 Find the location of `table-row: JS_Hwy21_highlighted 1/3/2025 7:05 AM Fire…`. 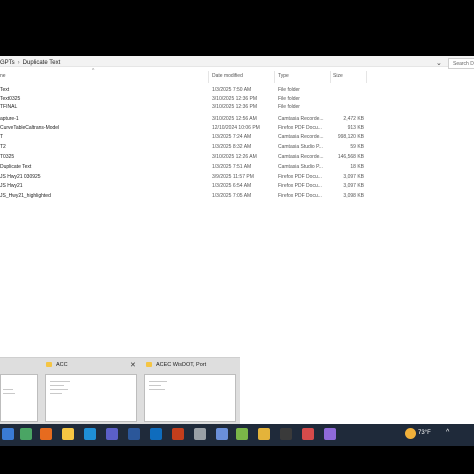

table-row: JS_Hwy21_highlighted 1/3/2025 7:05 AM Fire… is located at coordinates (190, 197).